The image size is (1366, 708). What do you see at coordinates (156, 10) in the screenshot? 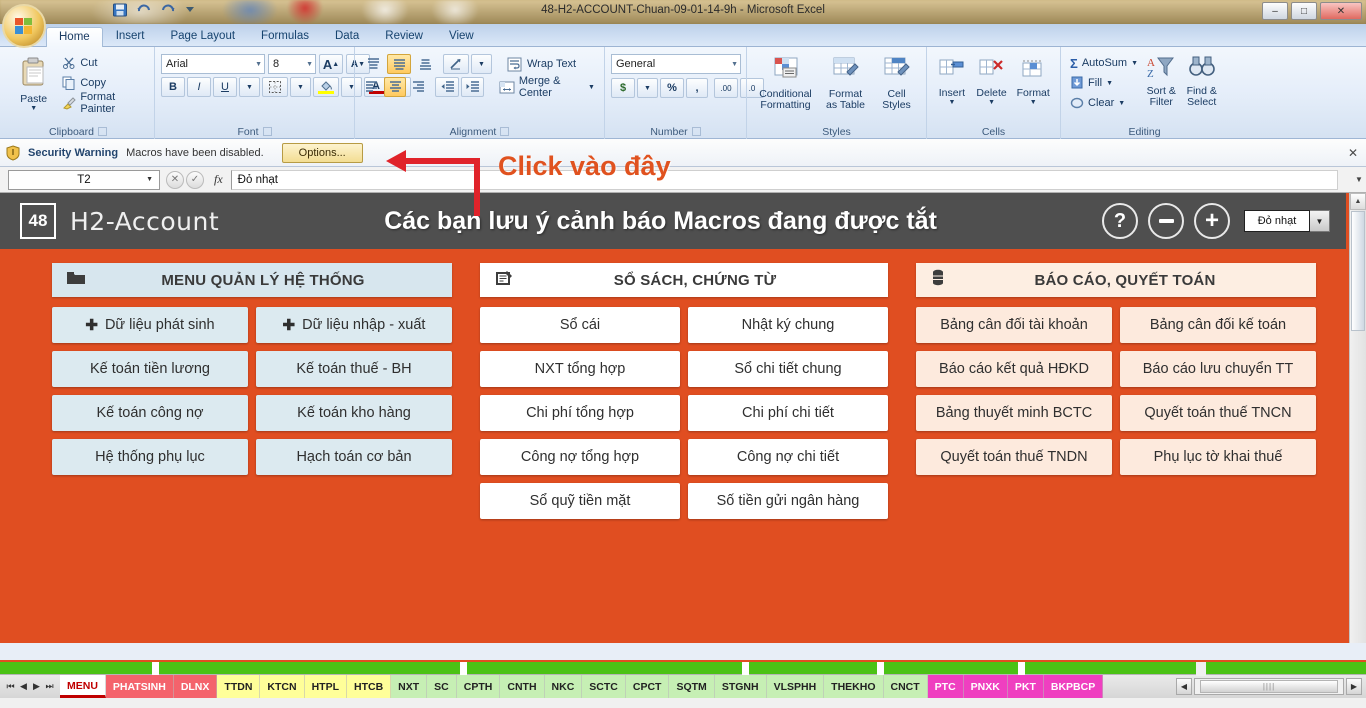
I see `quick-access-toolbar` at bounding box center [156, 10].